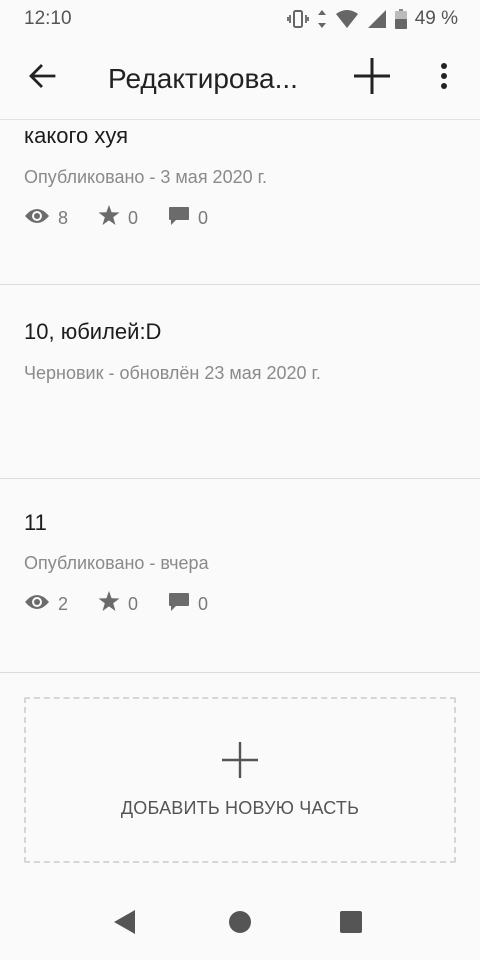  I want to click on battery-percent: 49 %, so click(436, 18).